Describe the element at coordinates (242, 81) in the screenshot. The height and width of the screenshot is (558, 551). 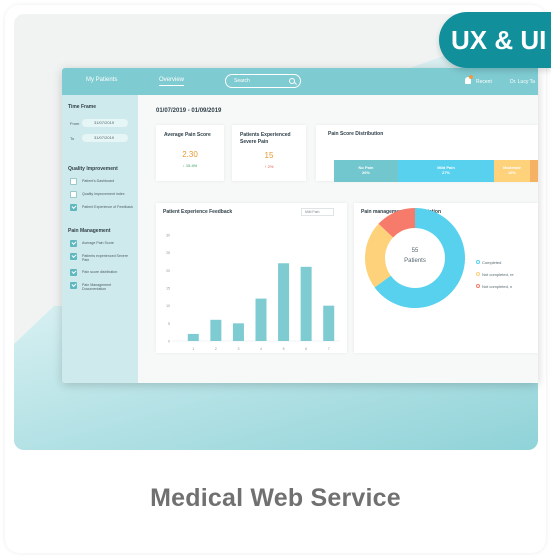
I see `search-placeholder: Search` at that location.